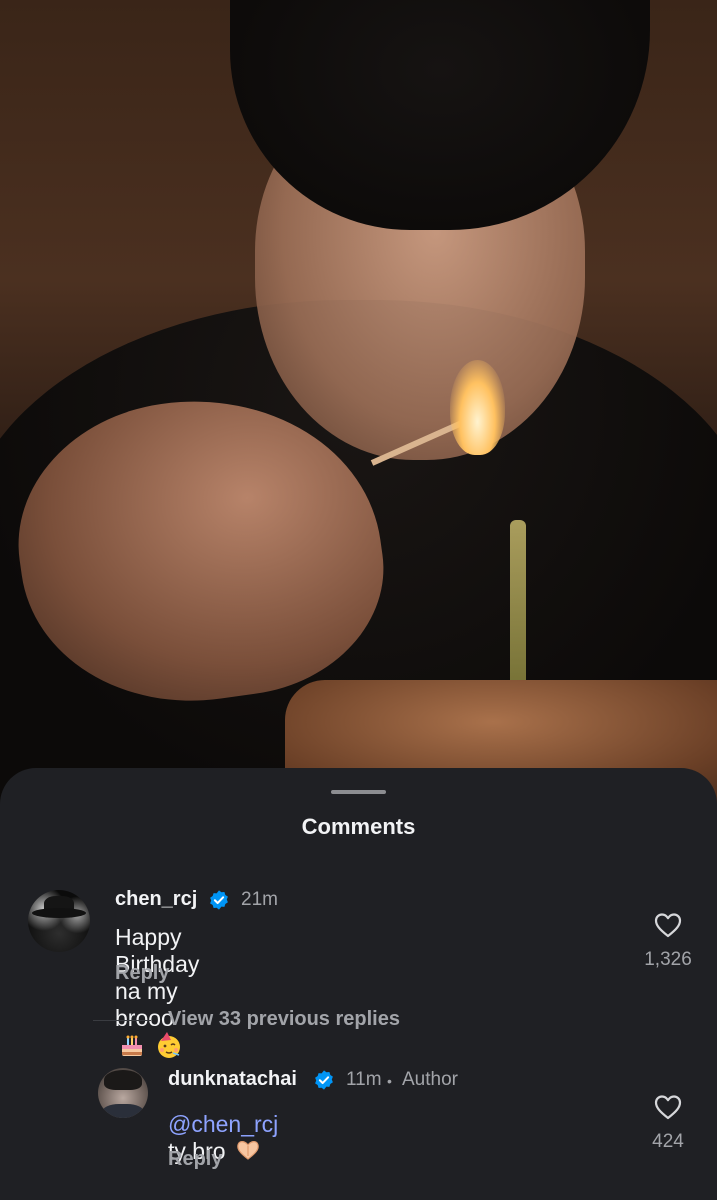 This screenshot has height=1200, width=717. What do you see at coordinates (259, 899) in the screenshot?
I see `comment-time: 21m` at bounding box center [259, 899].